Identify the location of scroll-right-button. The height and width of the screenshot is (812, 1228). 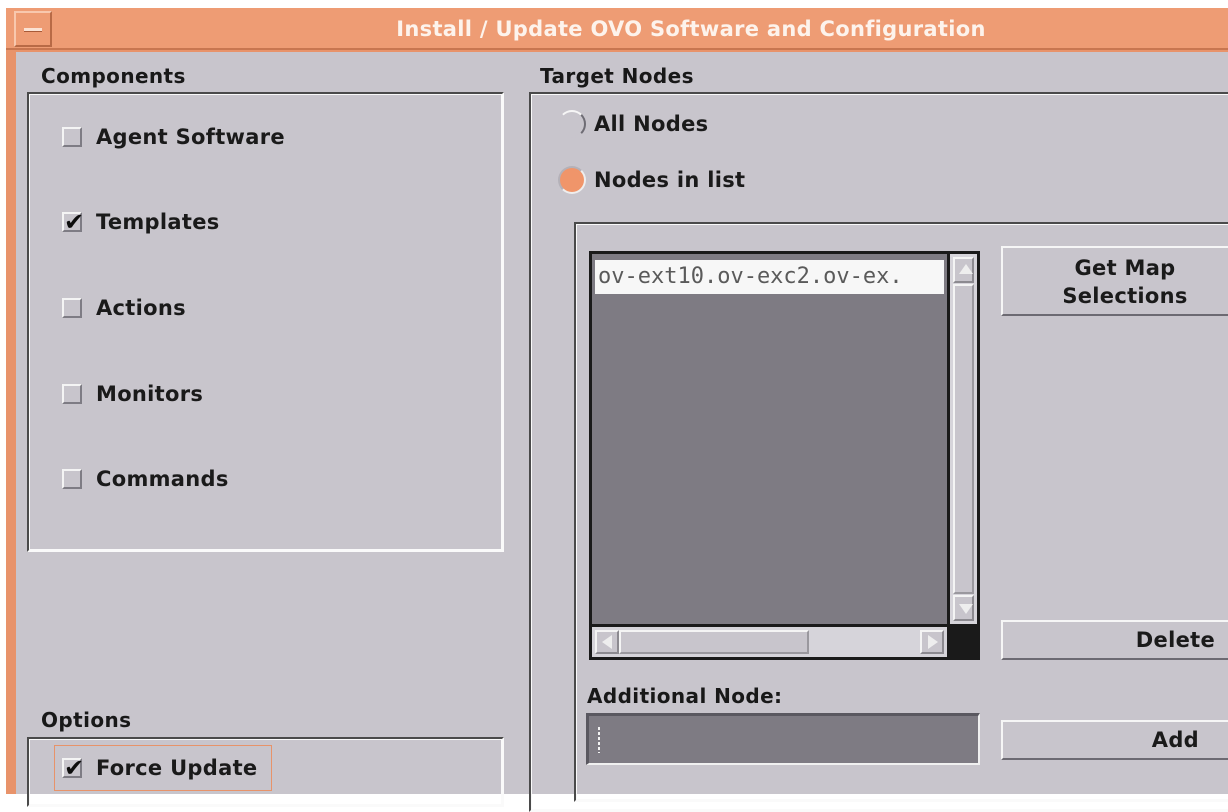
(932, 642).